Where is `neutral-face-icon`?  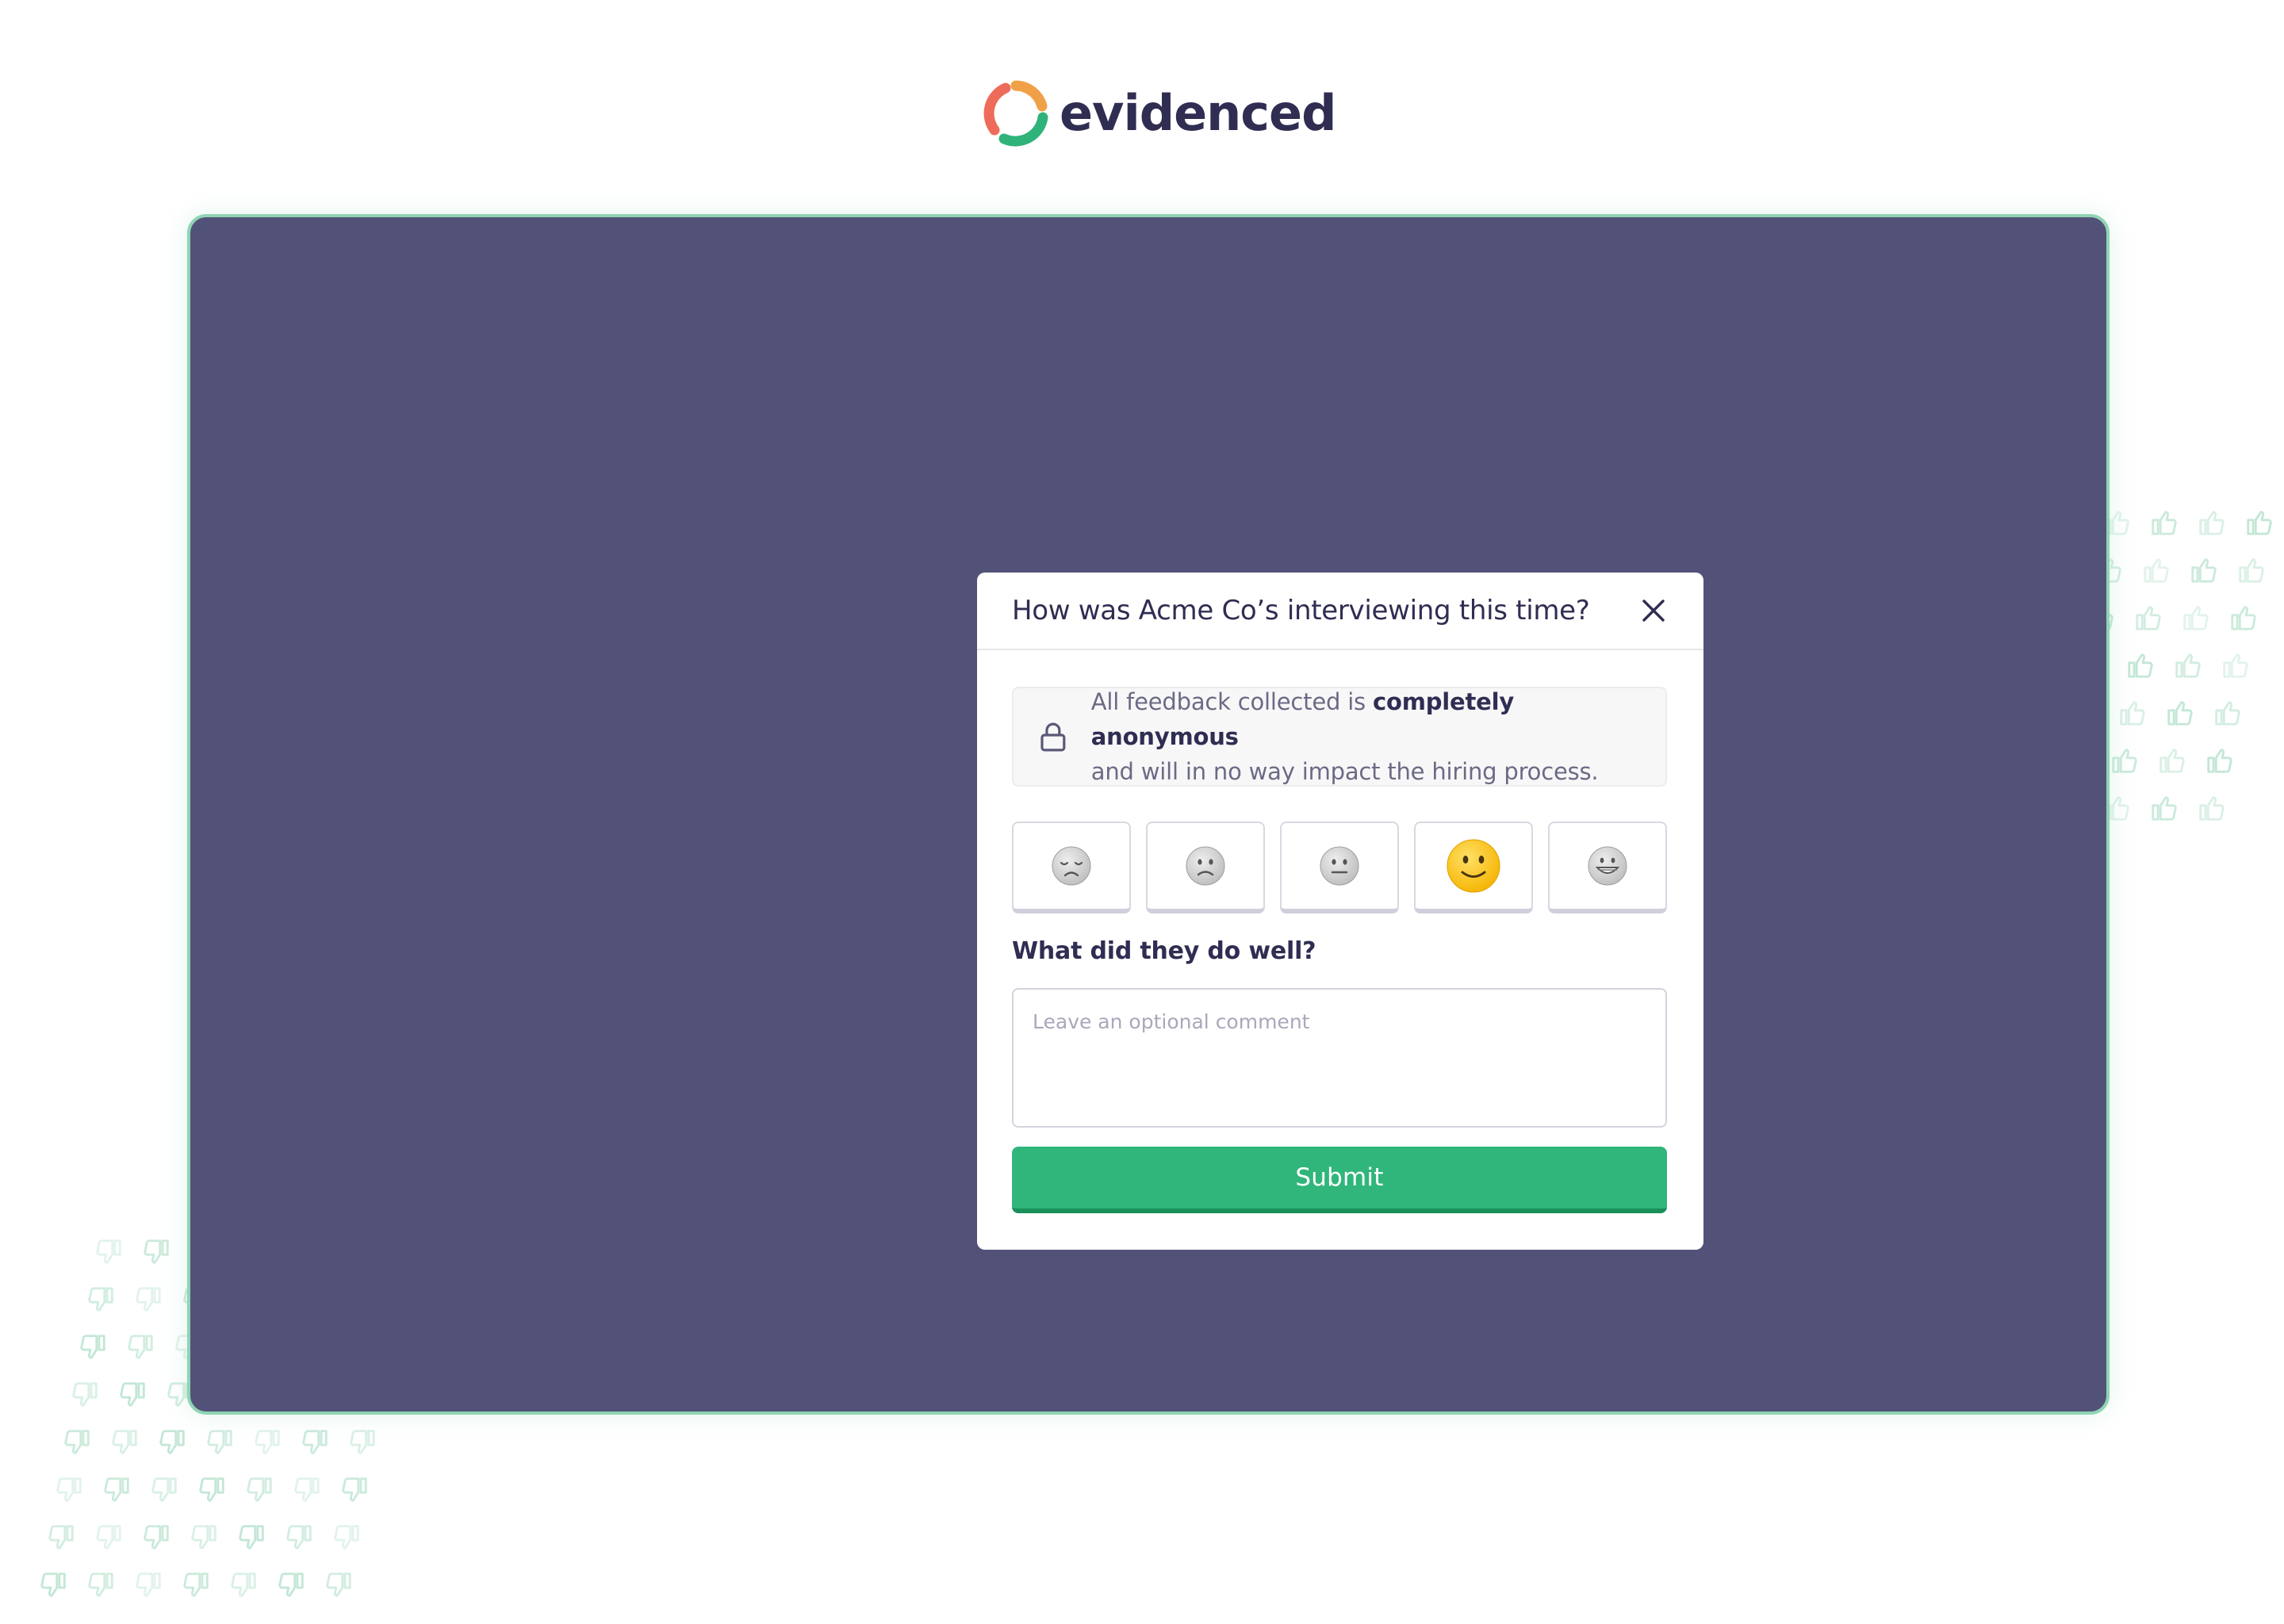
neutral-face-icon is located at coordinates (1339, 866).